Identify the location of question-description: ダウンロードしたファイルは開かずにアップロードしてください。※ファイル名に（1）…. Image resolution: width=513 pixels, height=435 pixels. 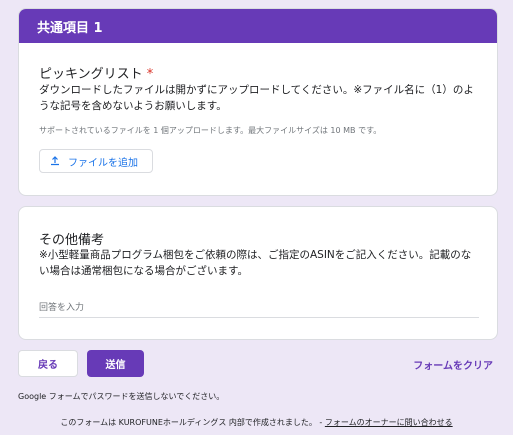
(256, 98).